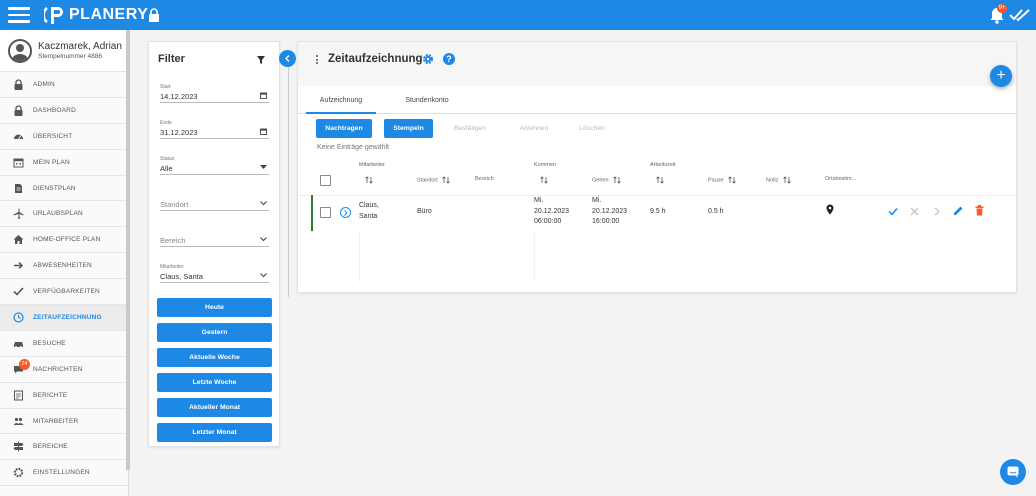 This screenshot has height=496, width=1036. I want to click on column-mitarbeiter: Mitarbeiter, so click(372, 165).